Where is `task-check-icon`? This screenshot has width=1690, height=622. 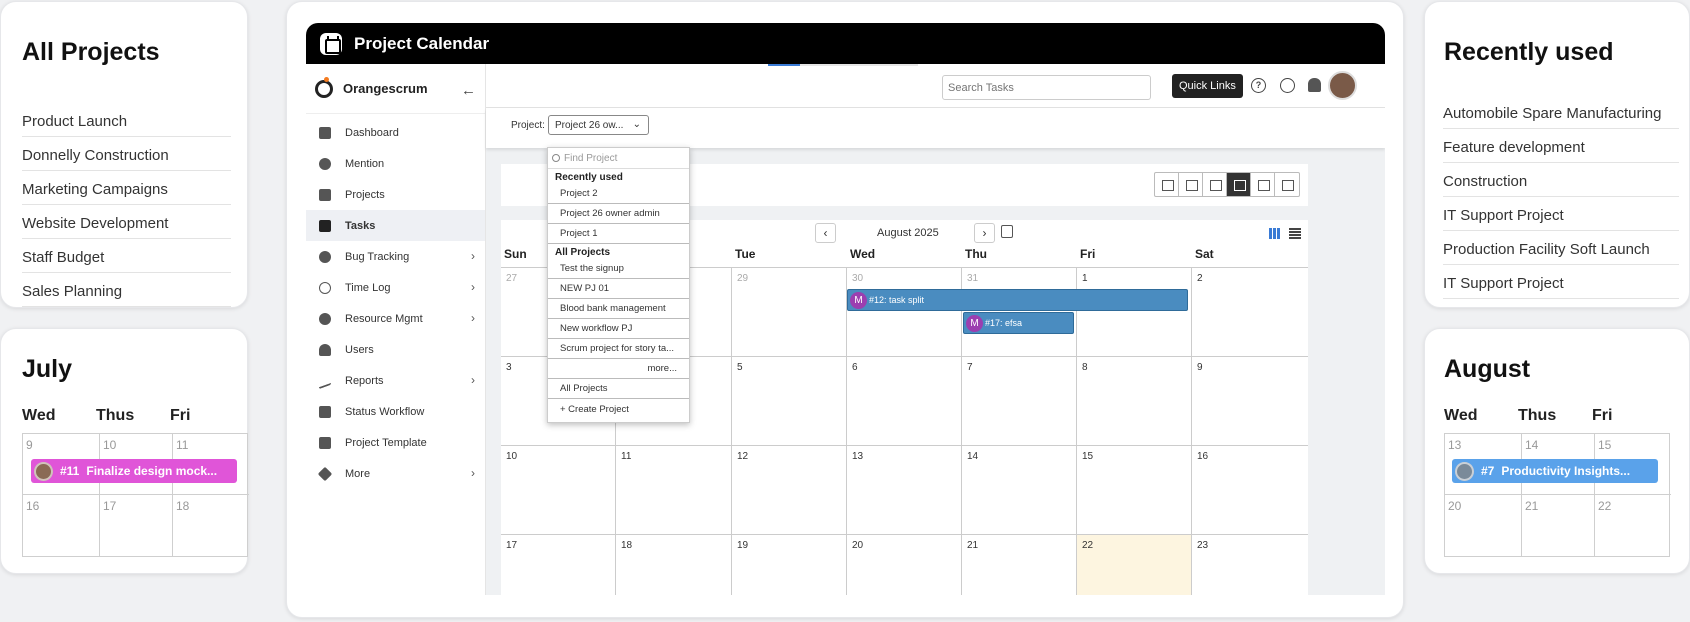
task-check-icon is located at coordinates (325, 225).